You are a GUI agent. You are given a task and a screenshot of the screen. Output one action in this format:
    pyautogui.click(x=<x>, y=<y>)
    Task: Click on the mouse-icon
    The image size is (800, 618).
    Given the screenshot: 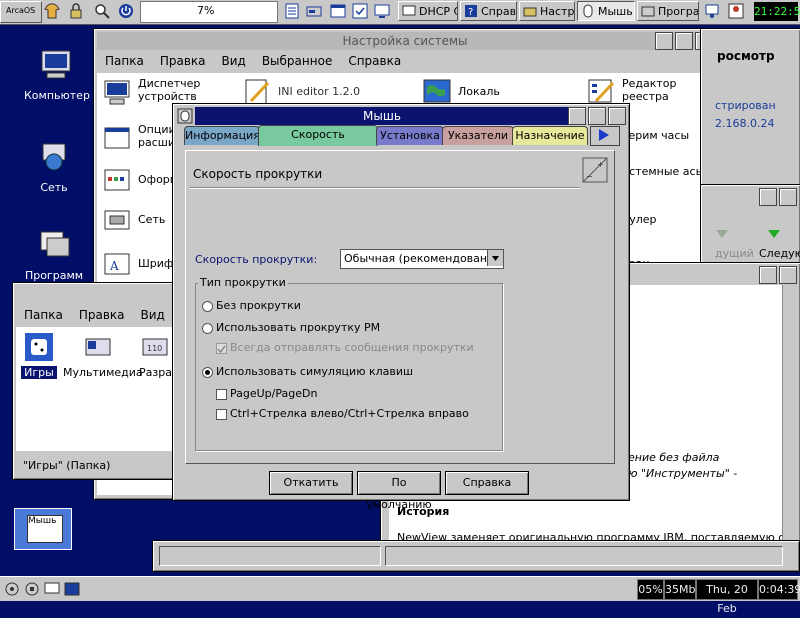 What is the action you would take?
    pyautogui.click(x=185, y=116)
    